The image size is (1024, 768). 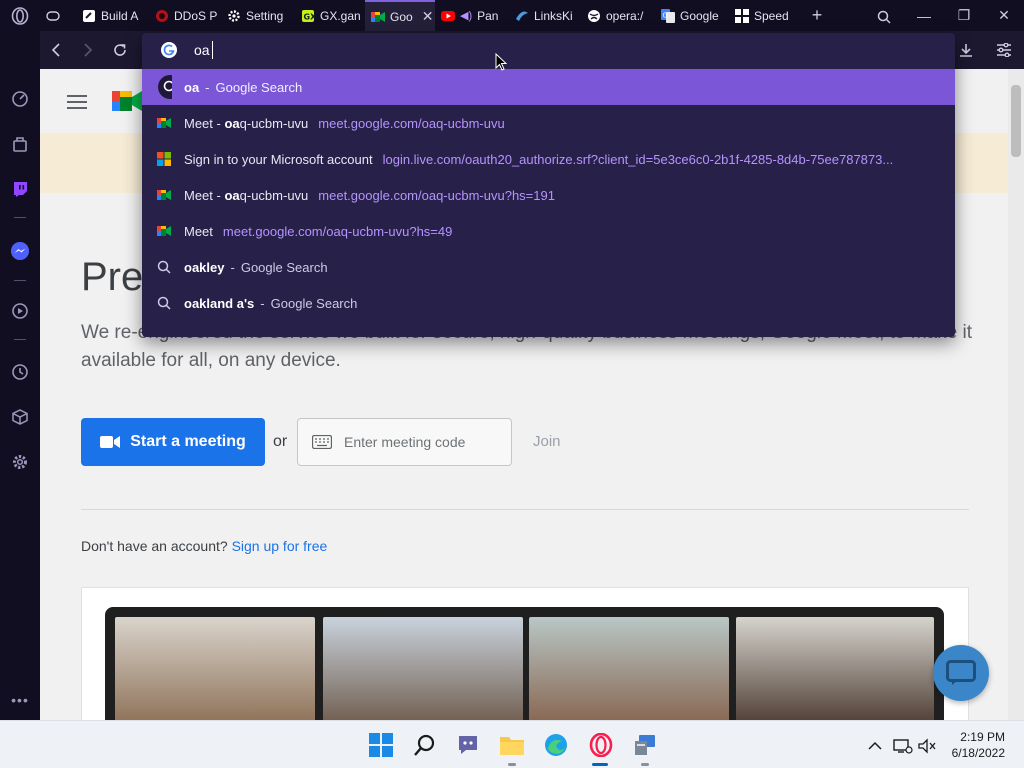 I want to click on text-caret, so click(x=212, y=50).